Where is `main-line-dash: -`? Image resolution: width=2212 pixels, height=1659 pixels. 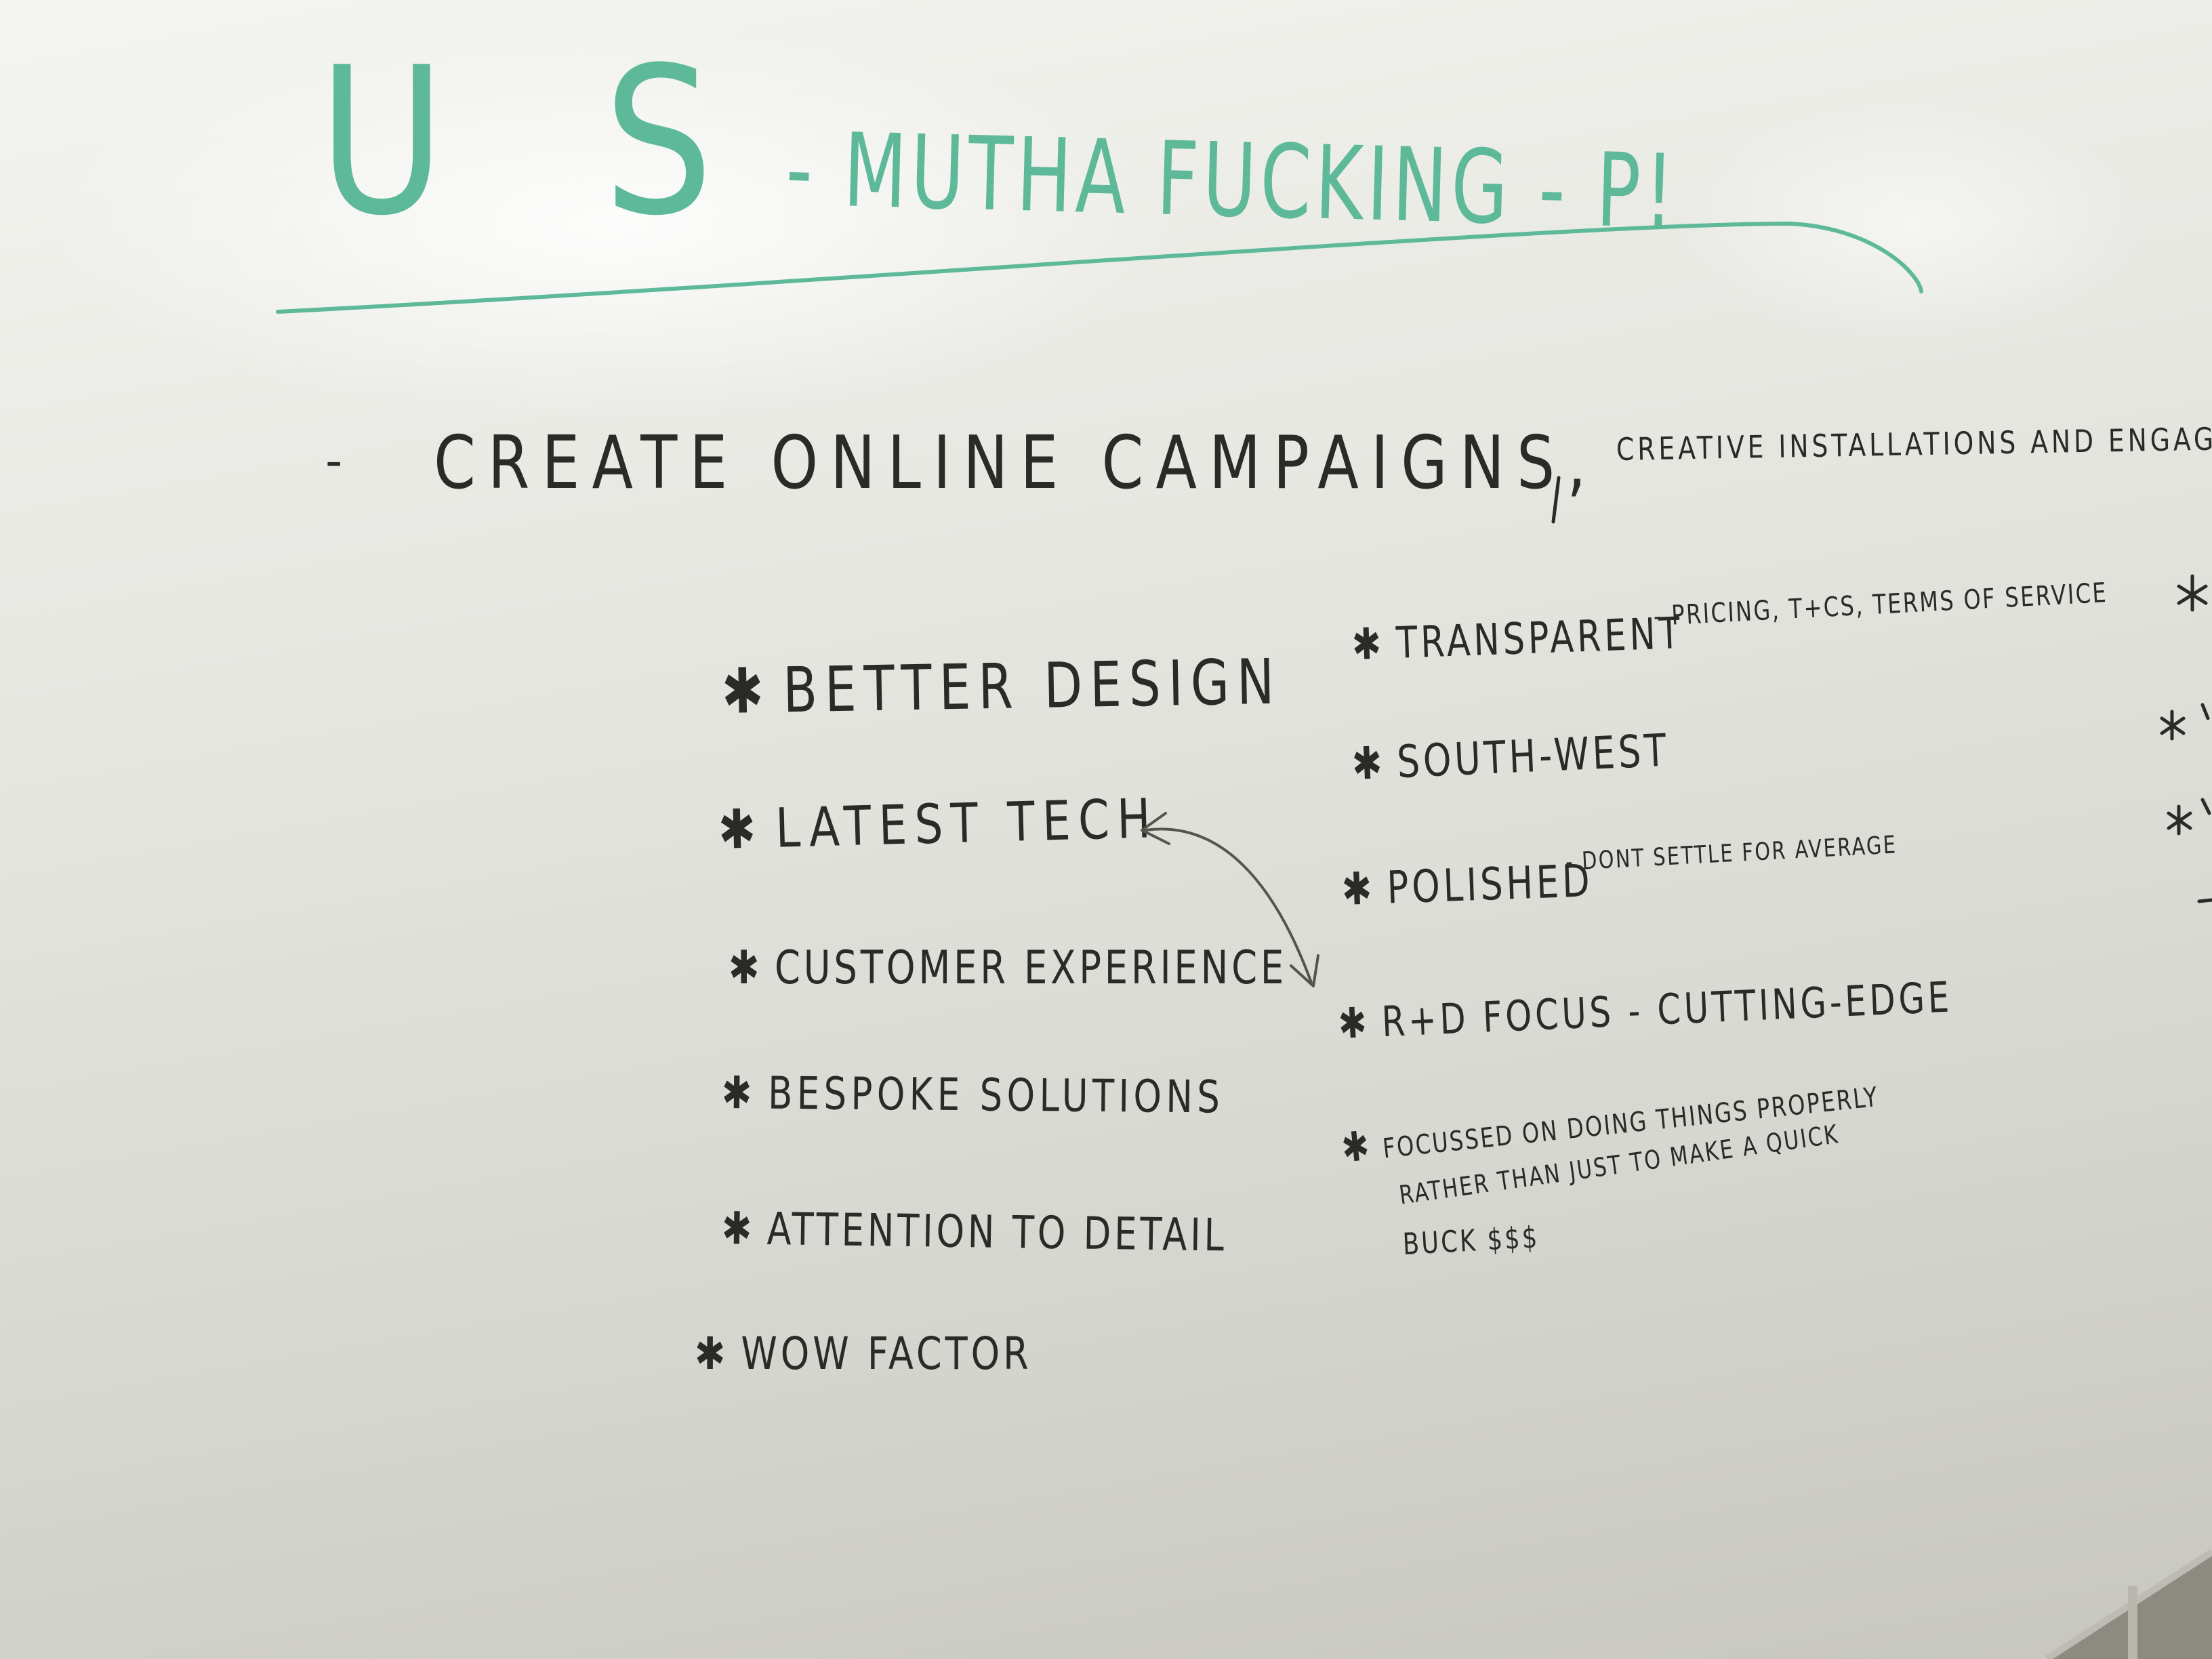 main-line-dash: - is located at coordinates (339, 461).